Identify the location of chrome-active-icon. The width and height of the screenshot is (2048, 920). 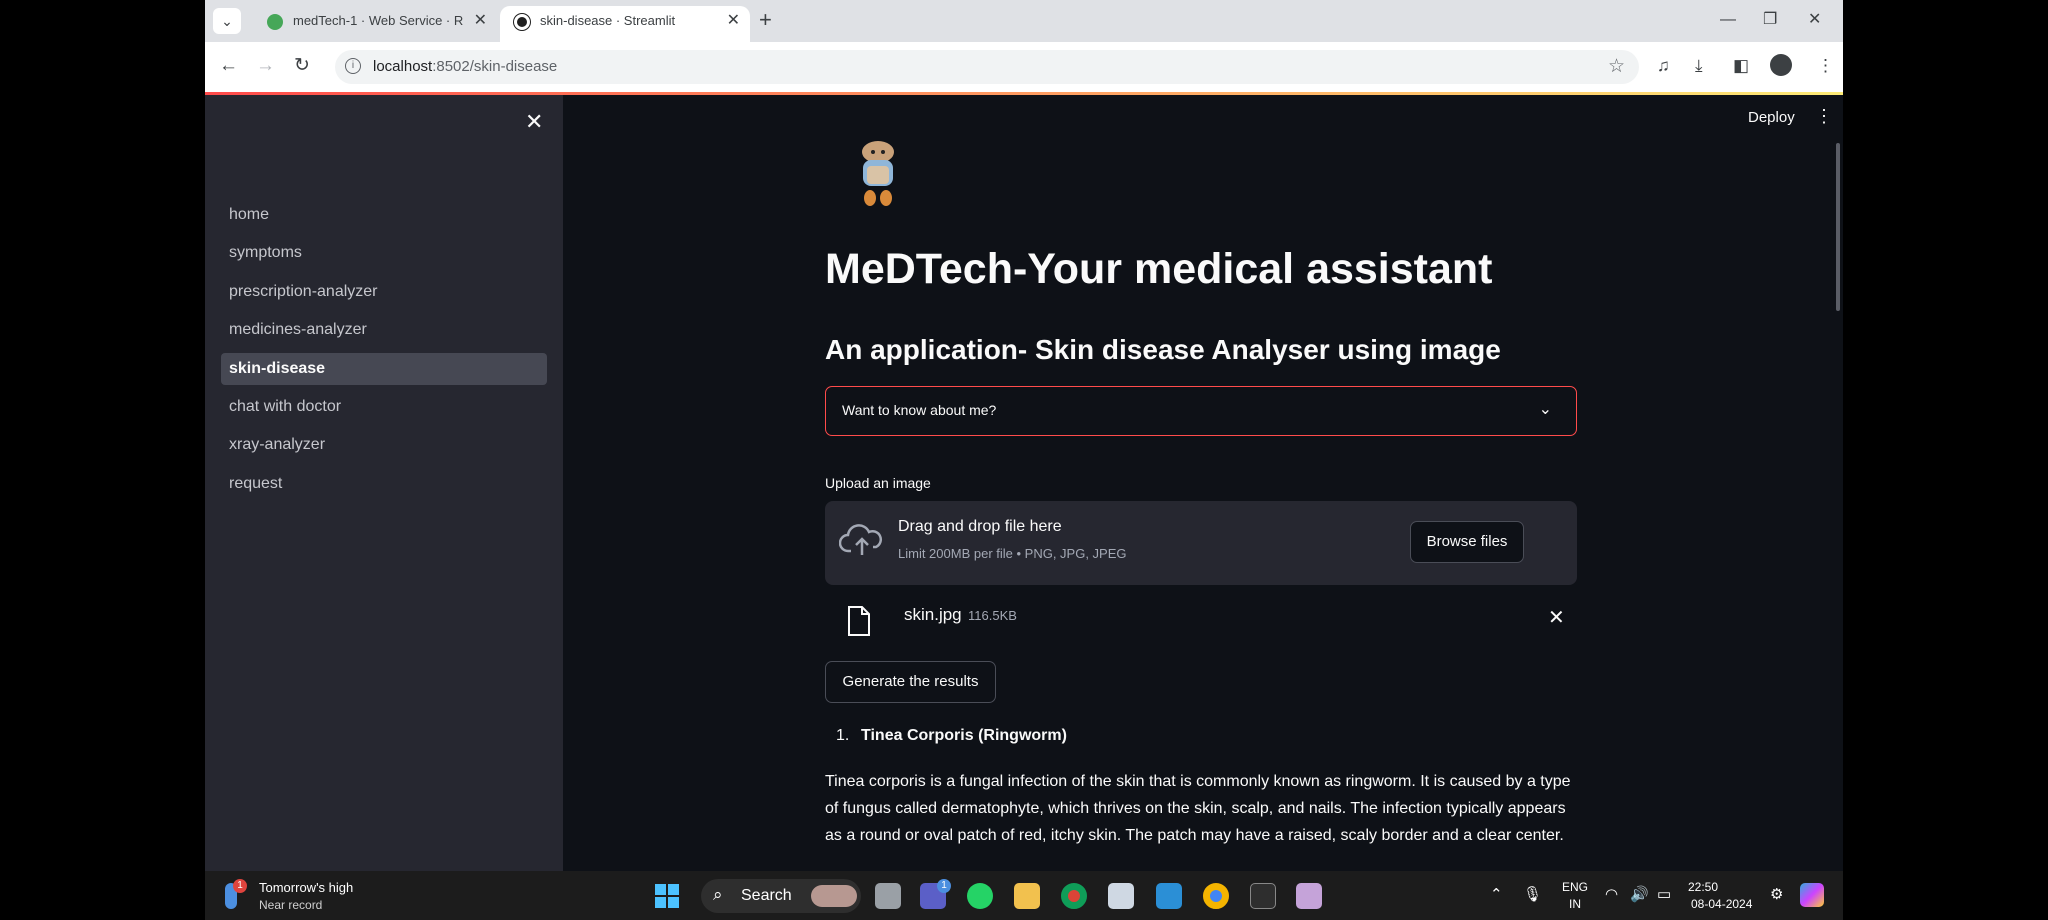
(1216, 896).